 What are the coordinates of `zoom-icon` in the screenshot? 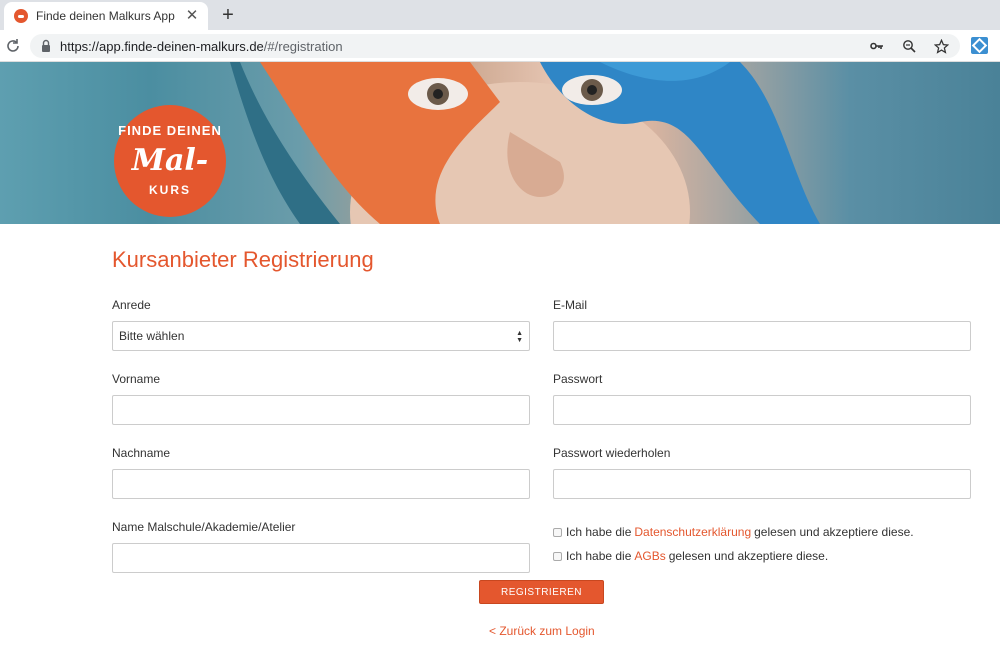 It's located at (909, 46).